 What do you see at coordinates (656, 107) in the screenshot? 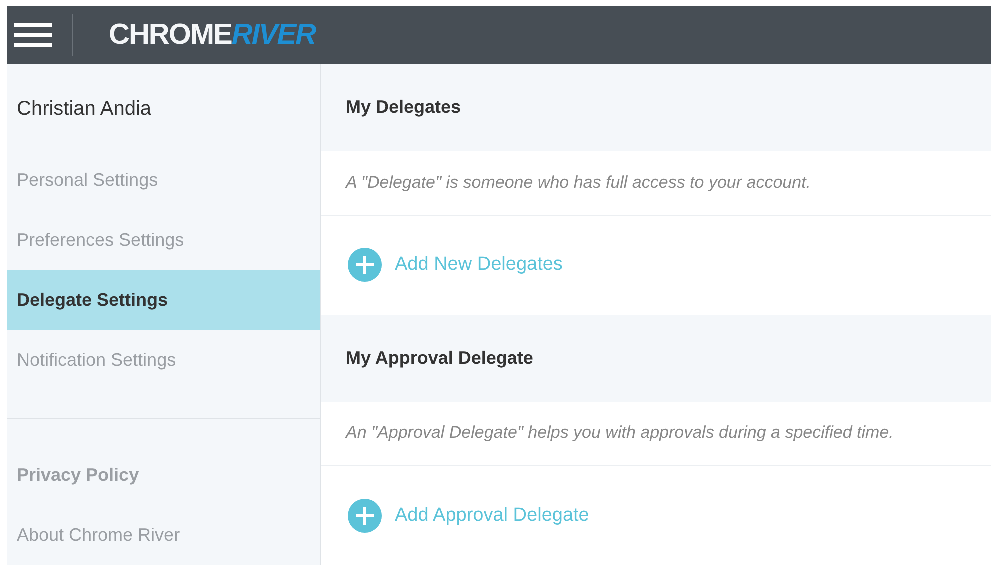
I see `section-header: My Delegates` at bounding box center [656, 107].